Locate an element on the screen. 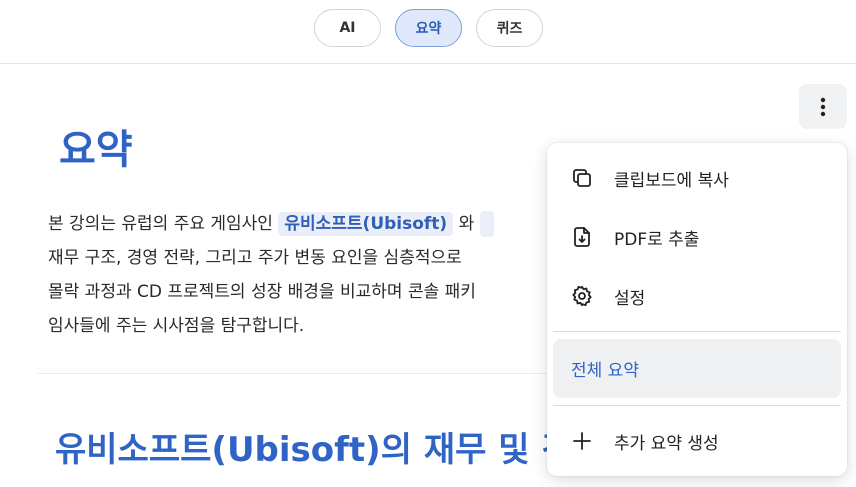 The image size is (856, 487). section-divider is located at coordinates (298, 373).